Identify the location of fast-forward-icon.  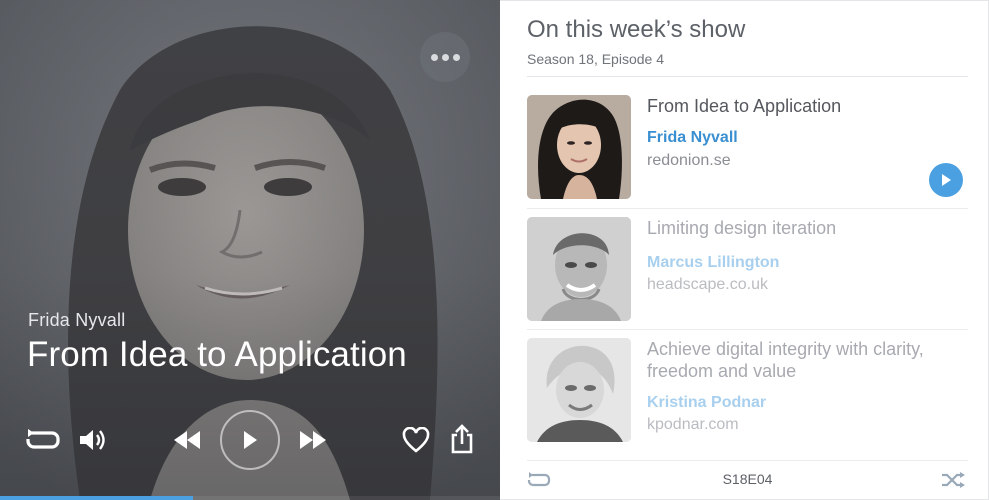
(313, 440).